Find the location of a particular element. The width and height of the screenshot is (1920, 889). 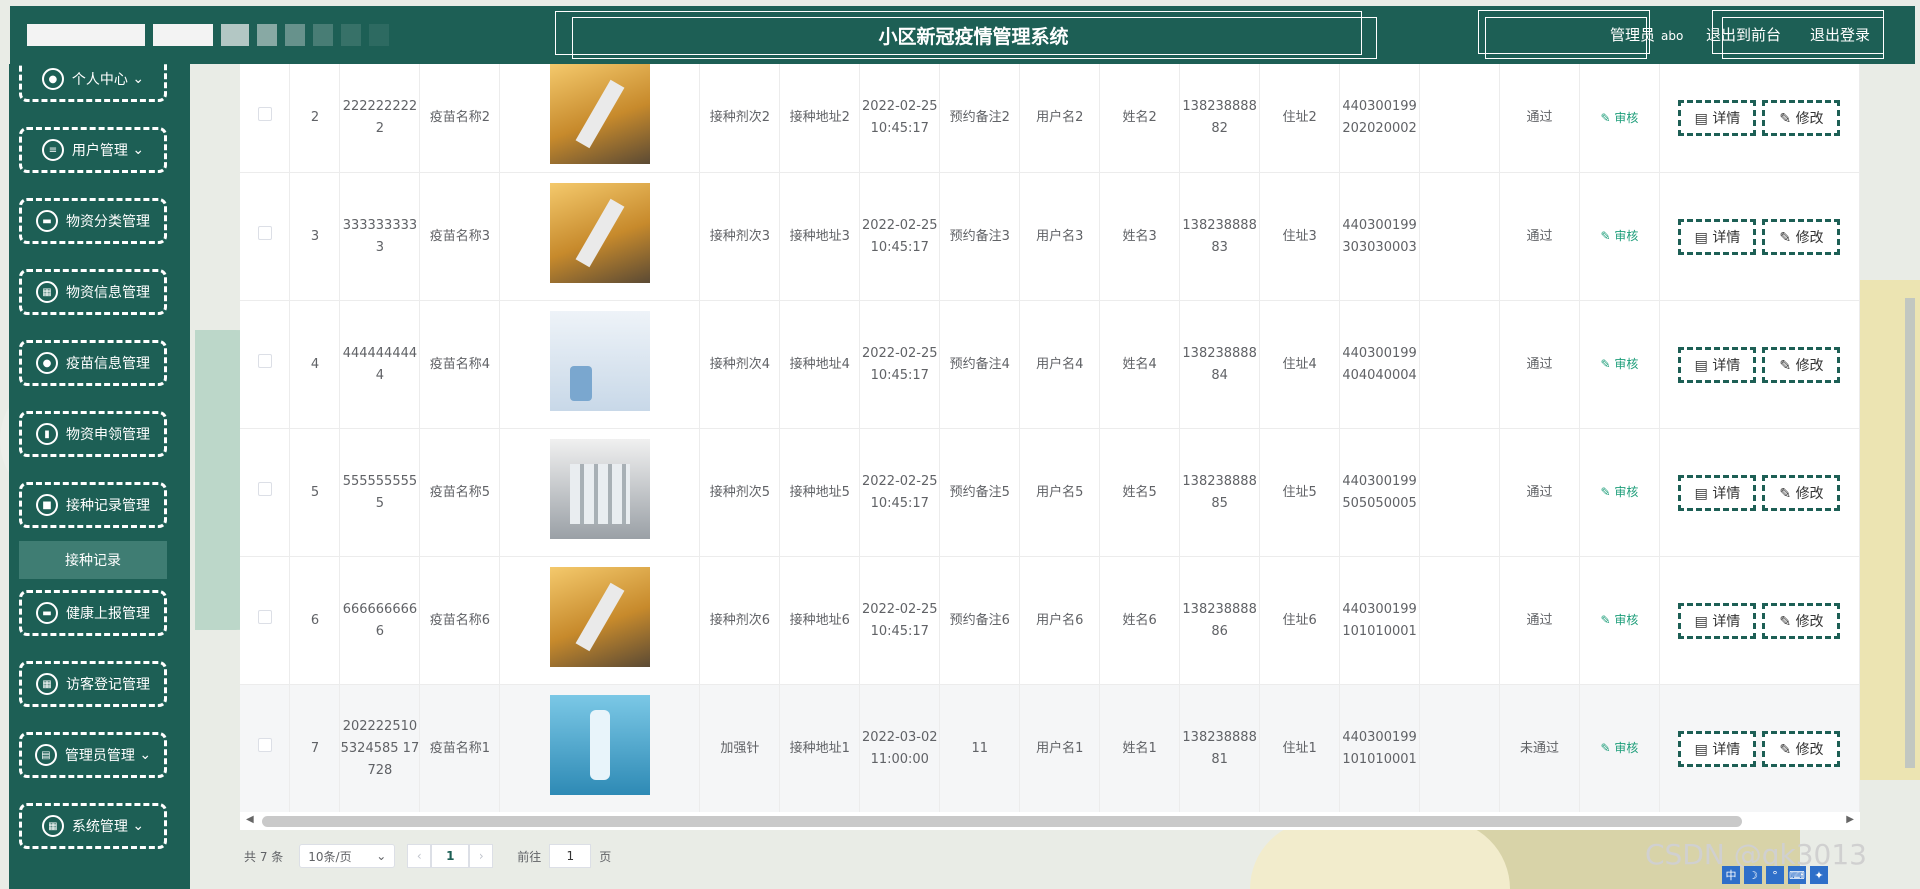

scrollbar-thumb is located at coordinates (1002, 821).